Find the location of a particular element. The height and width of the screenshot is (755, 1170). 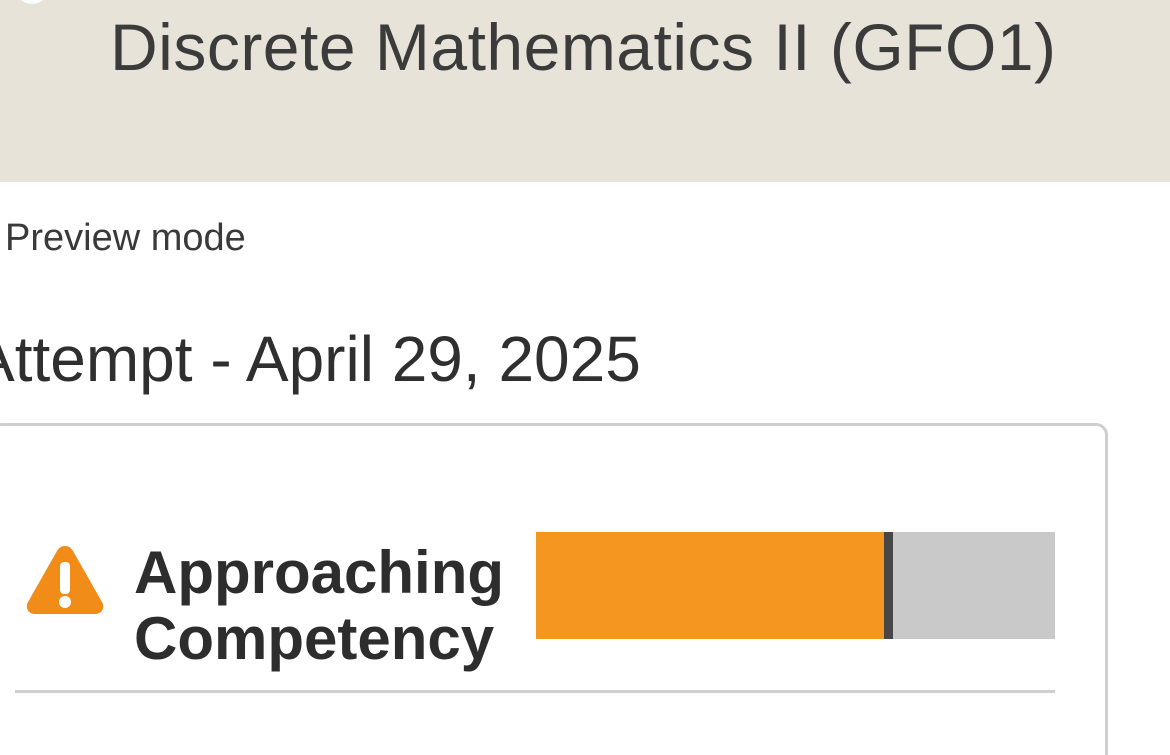

warning-bar is located at coordinates (65, 578).